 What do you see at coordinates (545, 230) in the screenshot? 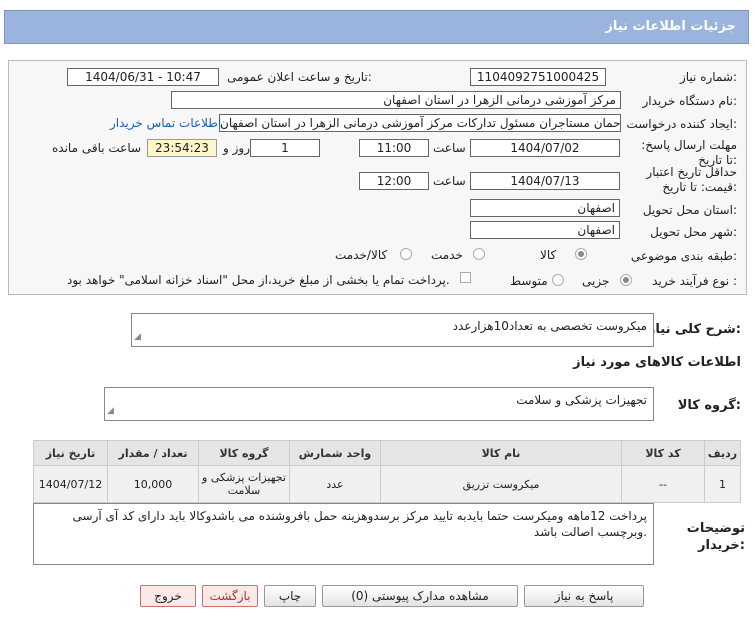
I see `city-field: اصفهان` at bounding box center [545, 230].